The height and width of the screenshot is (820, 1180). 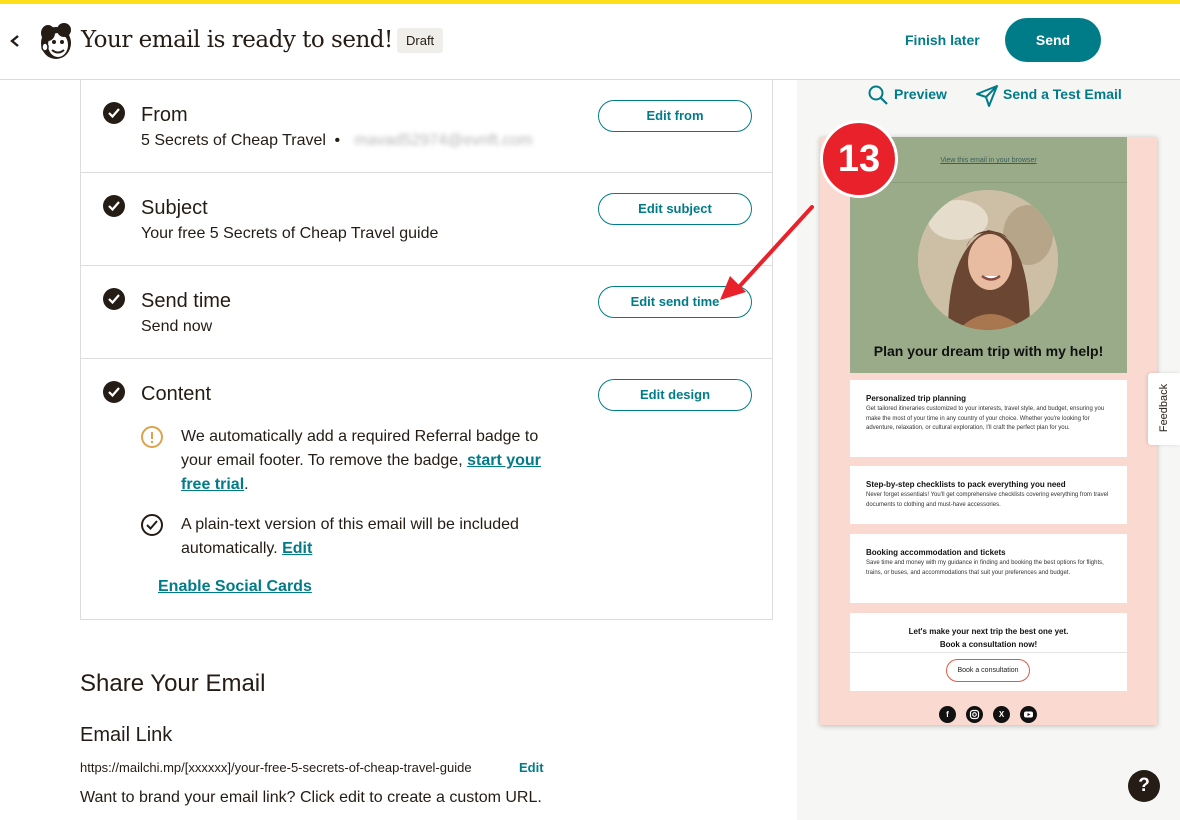 I want to click on feedback-tab: Feedback, so click(x=1164, y=409).